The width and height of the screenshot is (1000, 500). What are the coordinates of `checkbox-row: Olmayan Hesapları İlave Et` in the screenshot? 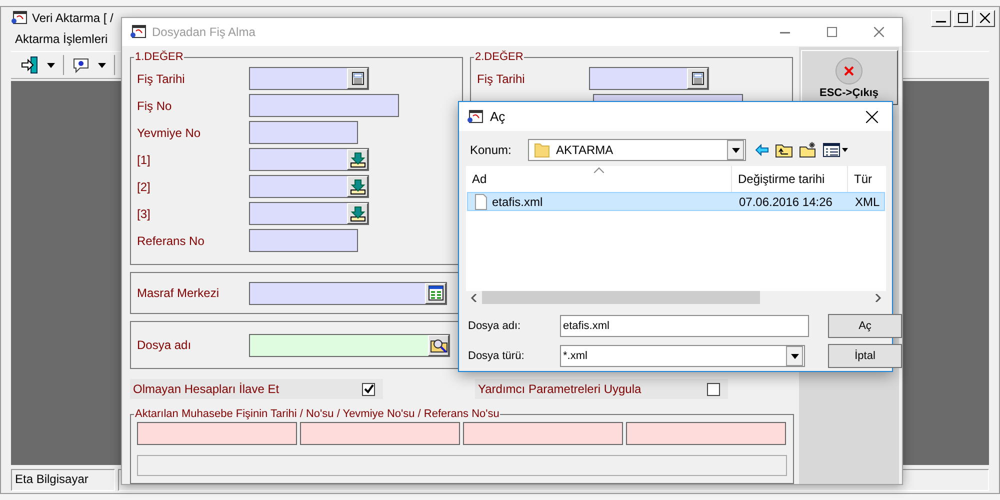 It's located at (256, 389).